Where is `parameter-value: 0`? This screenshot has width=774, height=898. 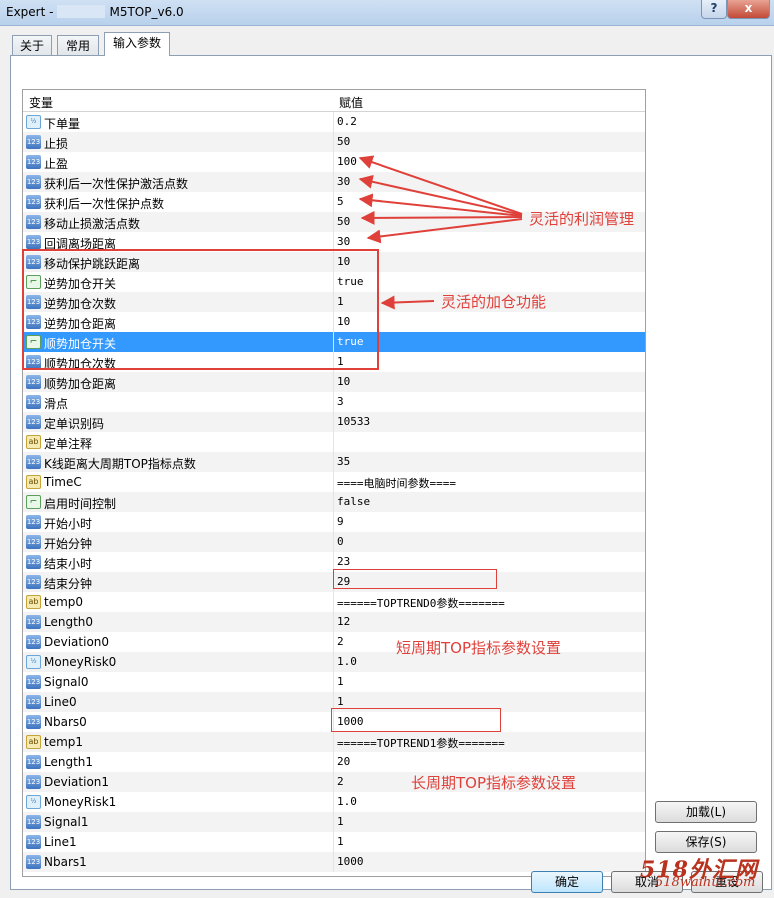
parameter-value: 0 is located at coordinates (340, 541).